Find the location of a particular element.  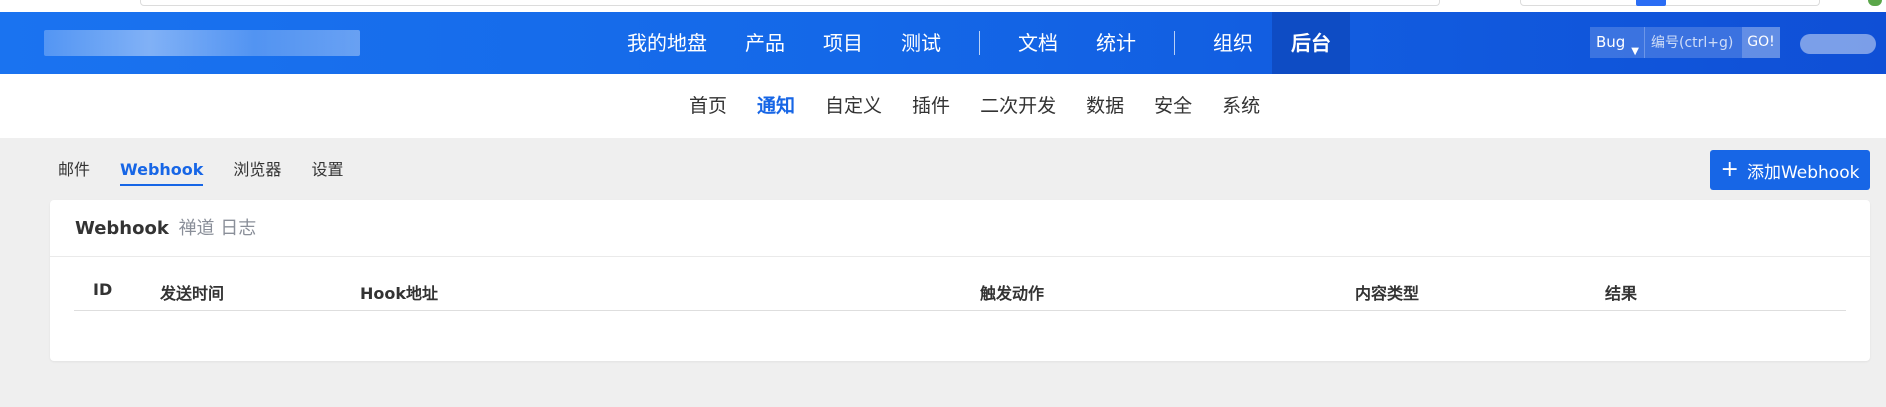

add-webhook-label: 添加Webhook is located at coordinates (1803, 172).